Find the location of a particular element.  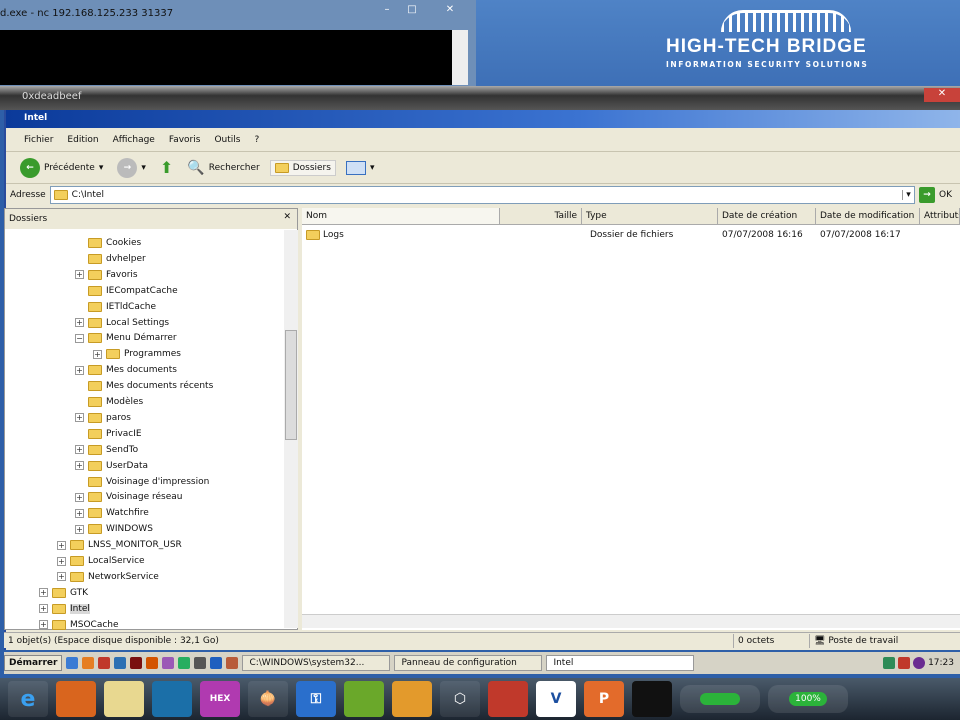

menu-edition: Edition is located at coordinates (82, 143).